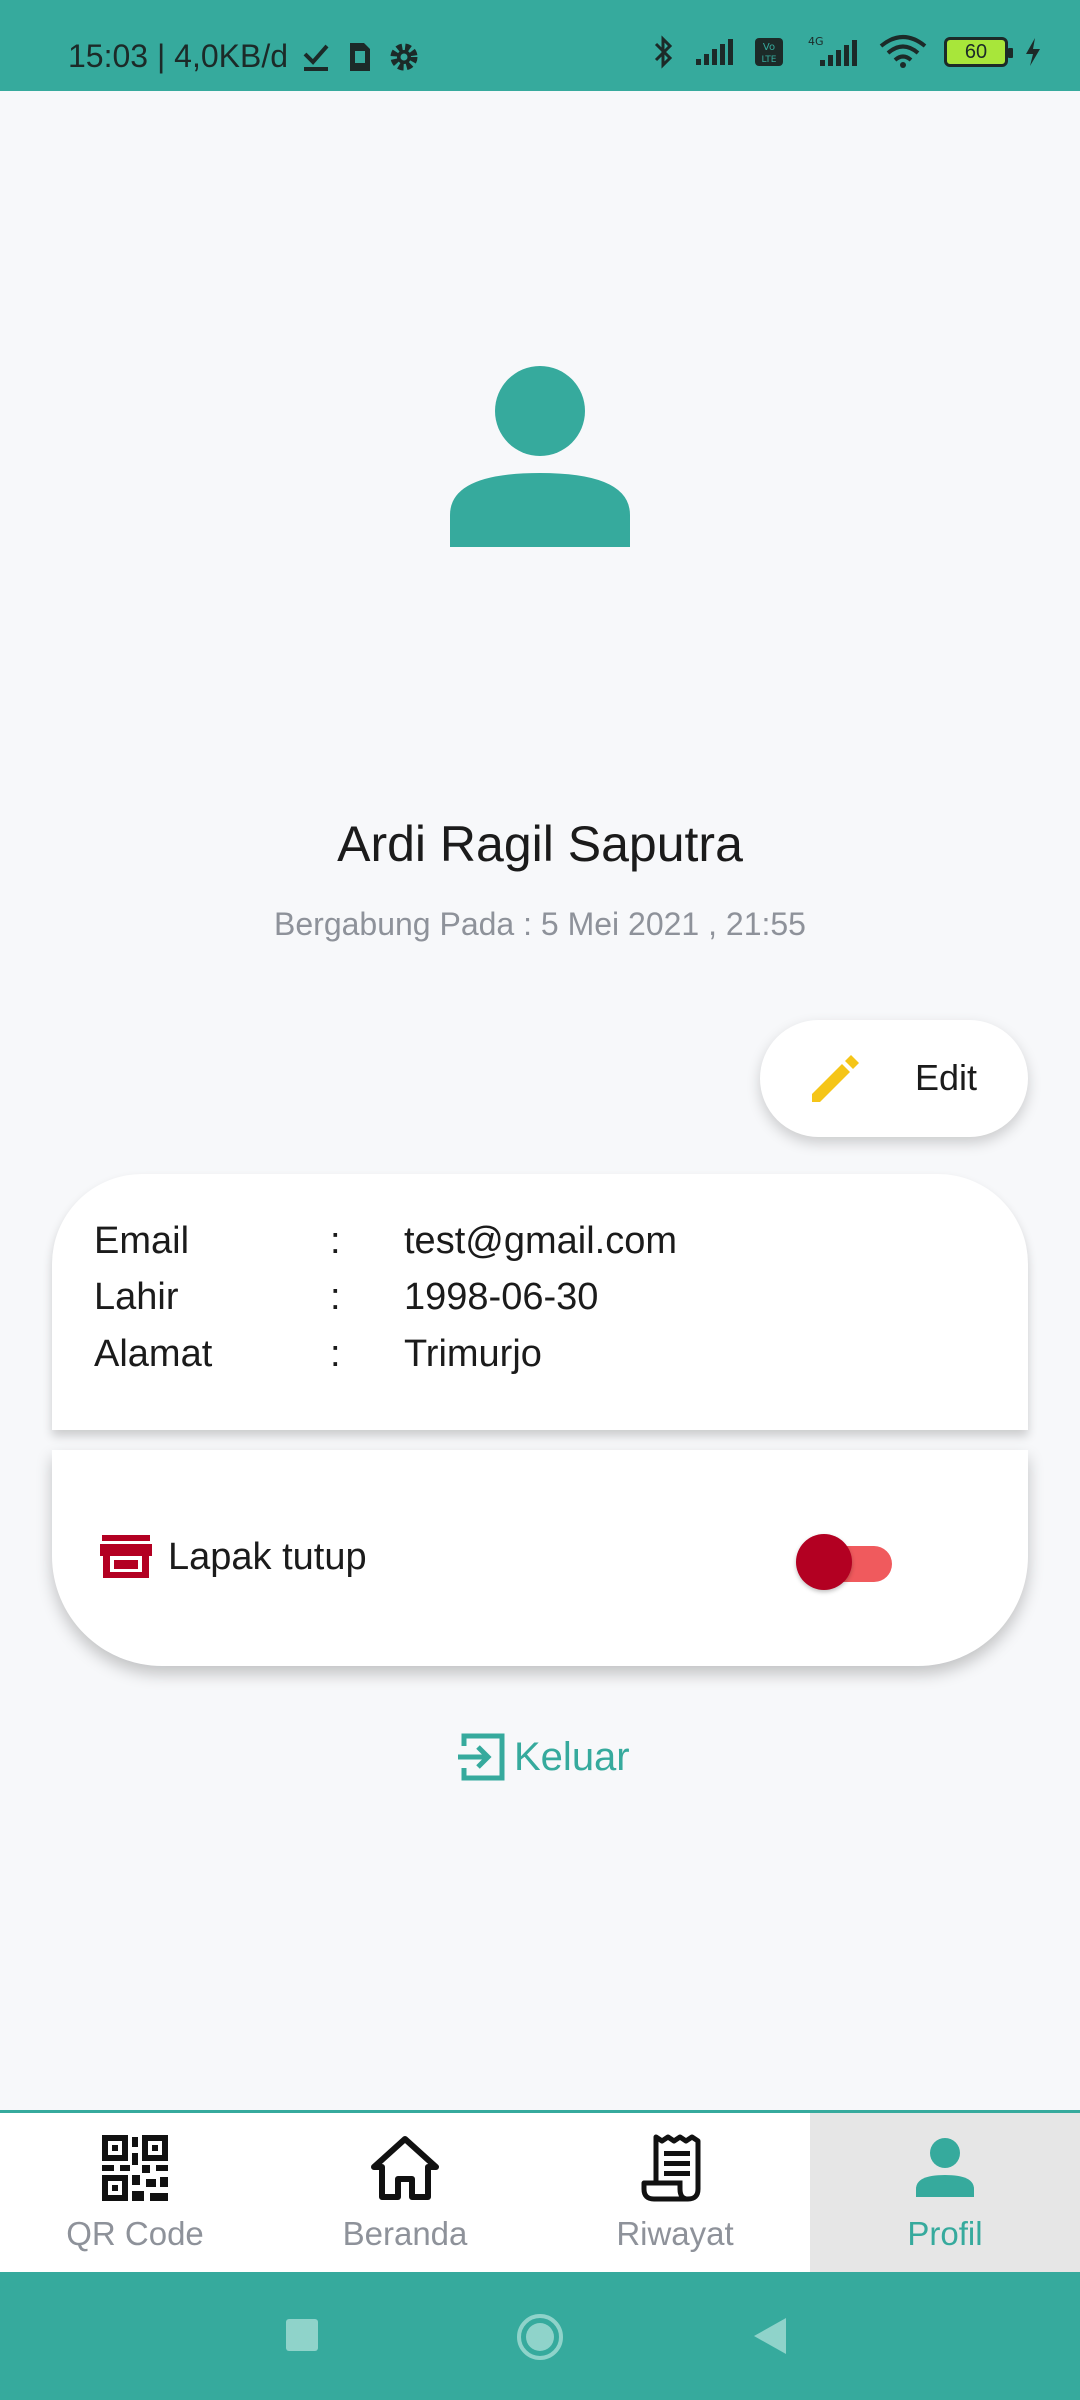 Image resolution: width=1080 pixels, height=2400 pixels. I want to click on pencil-icon, so click(835, 1078).